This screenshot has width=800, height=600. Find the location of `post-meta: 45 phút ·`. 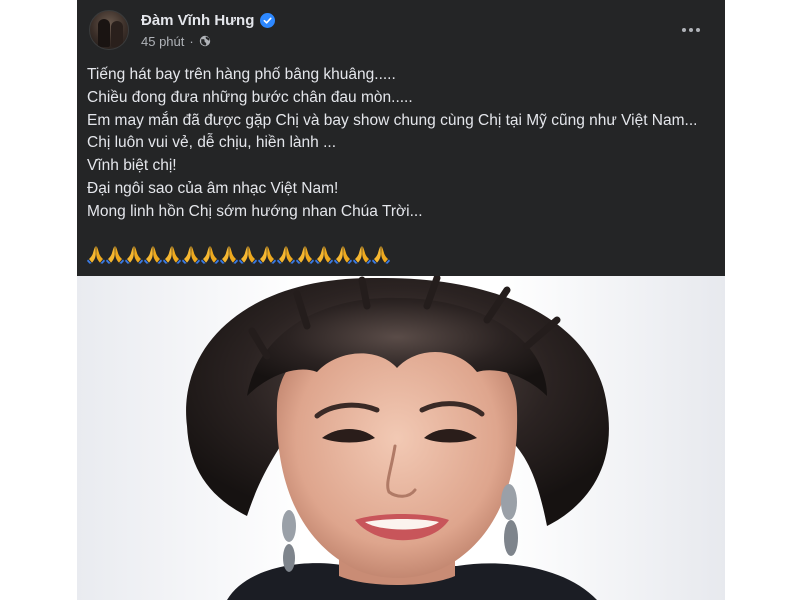

post-meta: 45 phút · is located at coordinates (176, 41).